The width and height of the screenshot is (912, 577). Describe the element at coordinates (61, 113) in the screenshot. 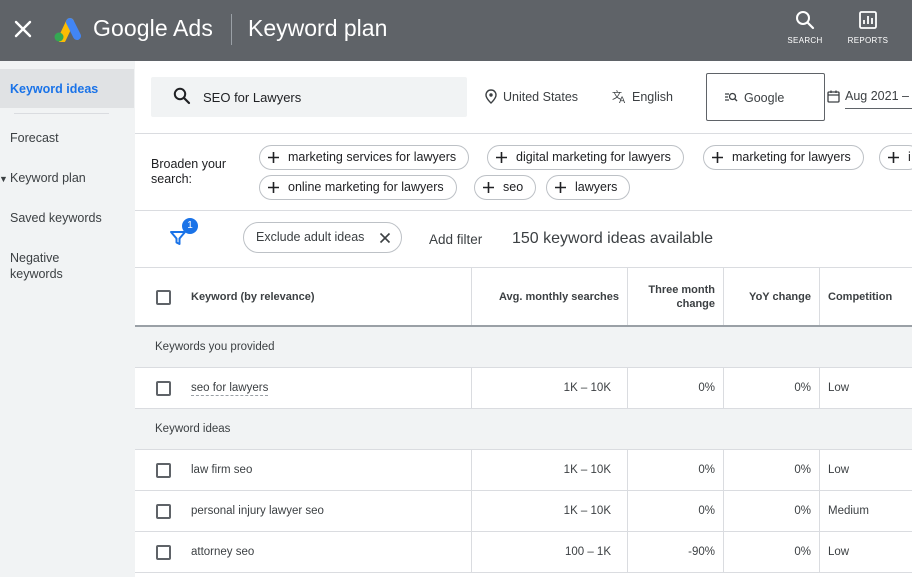

I see `sidebar-divider` at that location.